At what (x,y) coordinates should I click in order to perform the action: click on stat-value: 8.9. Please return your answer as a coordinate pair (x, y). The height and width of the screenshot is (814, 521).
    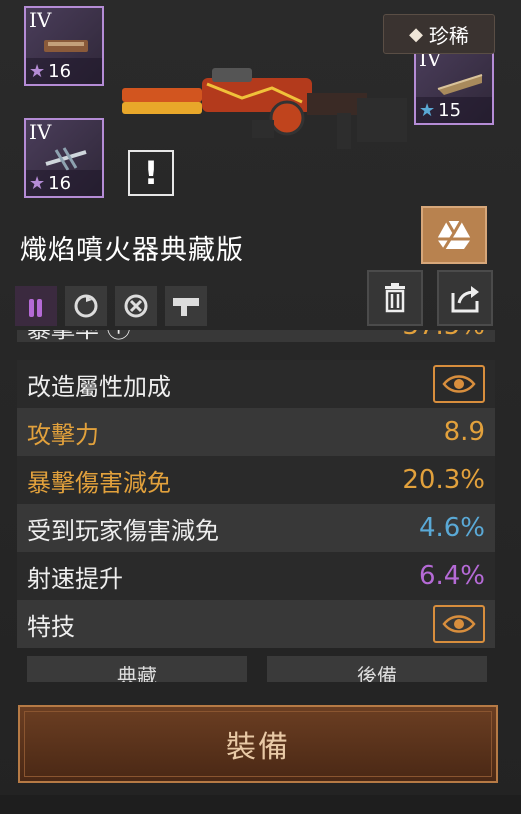
    Looking at the image, I should click on (464, 432).